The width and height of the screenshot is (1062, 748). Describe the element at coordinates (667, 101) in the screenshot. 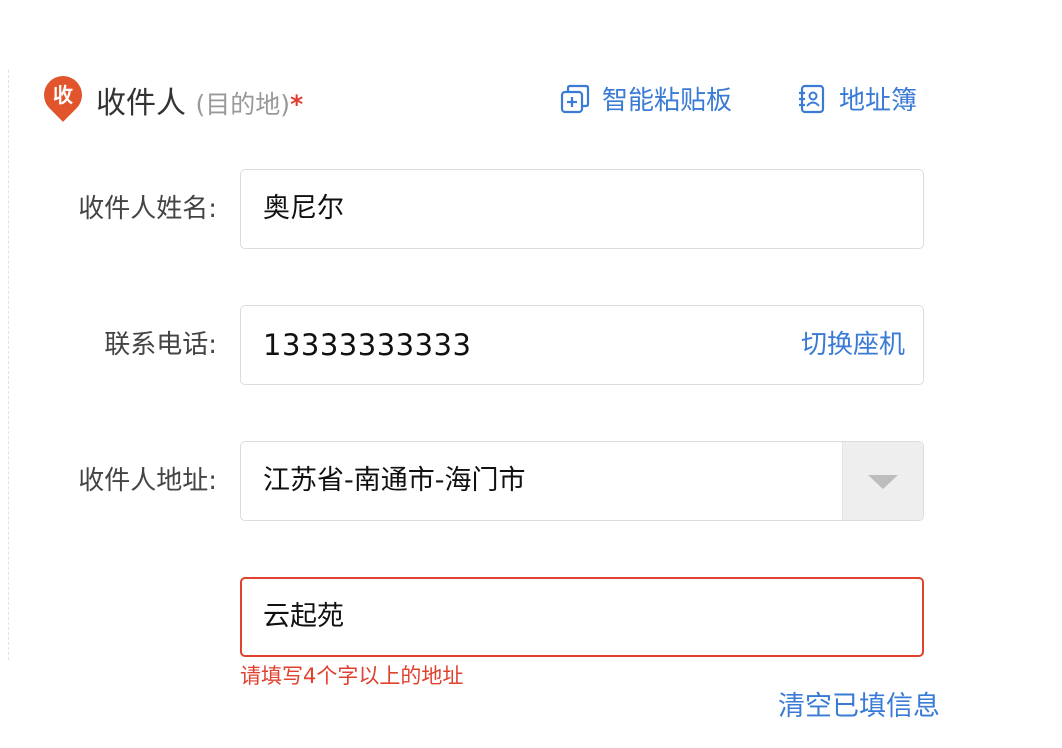

I see `smart-paste-label: 智能粘贴板` at that location.